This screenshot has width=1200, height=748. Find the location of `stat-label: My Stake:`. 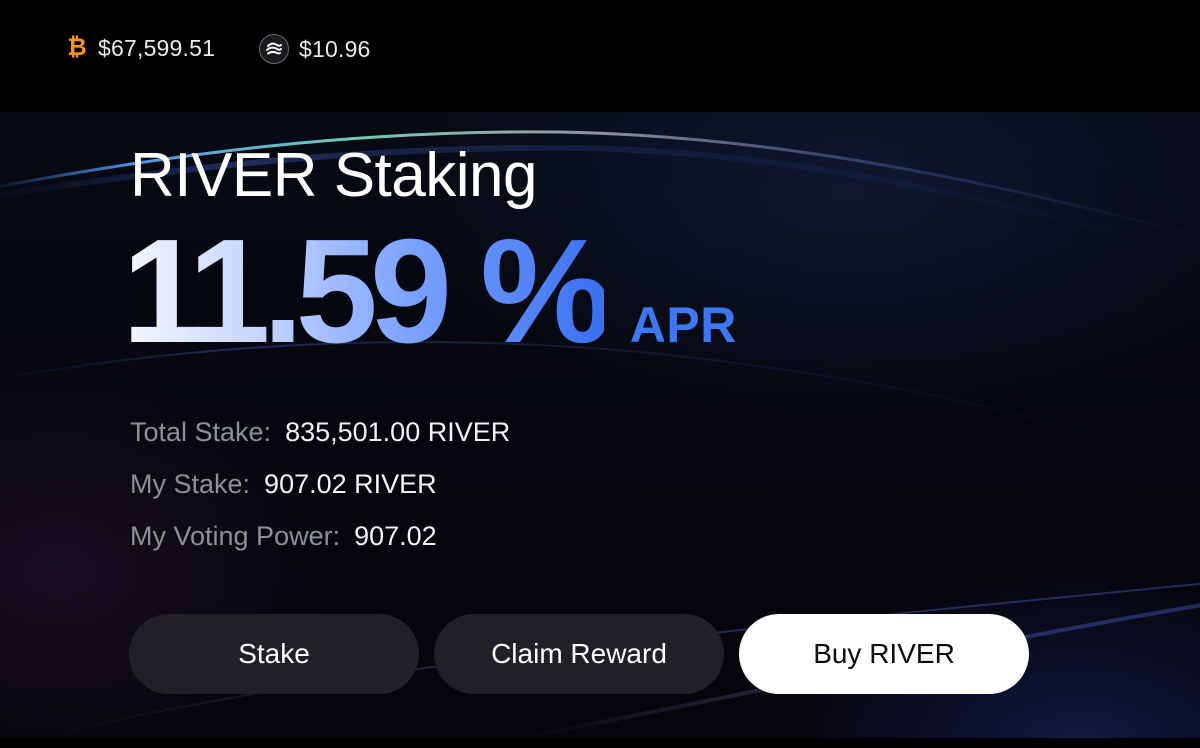

stat-label: My Stake: is located at coordinates (190, 484).